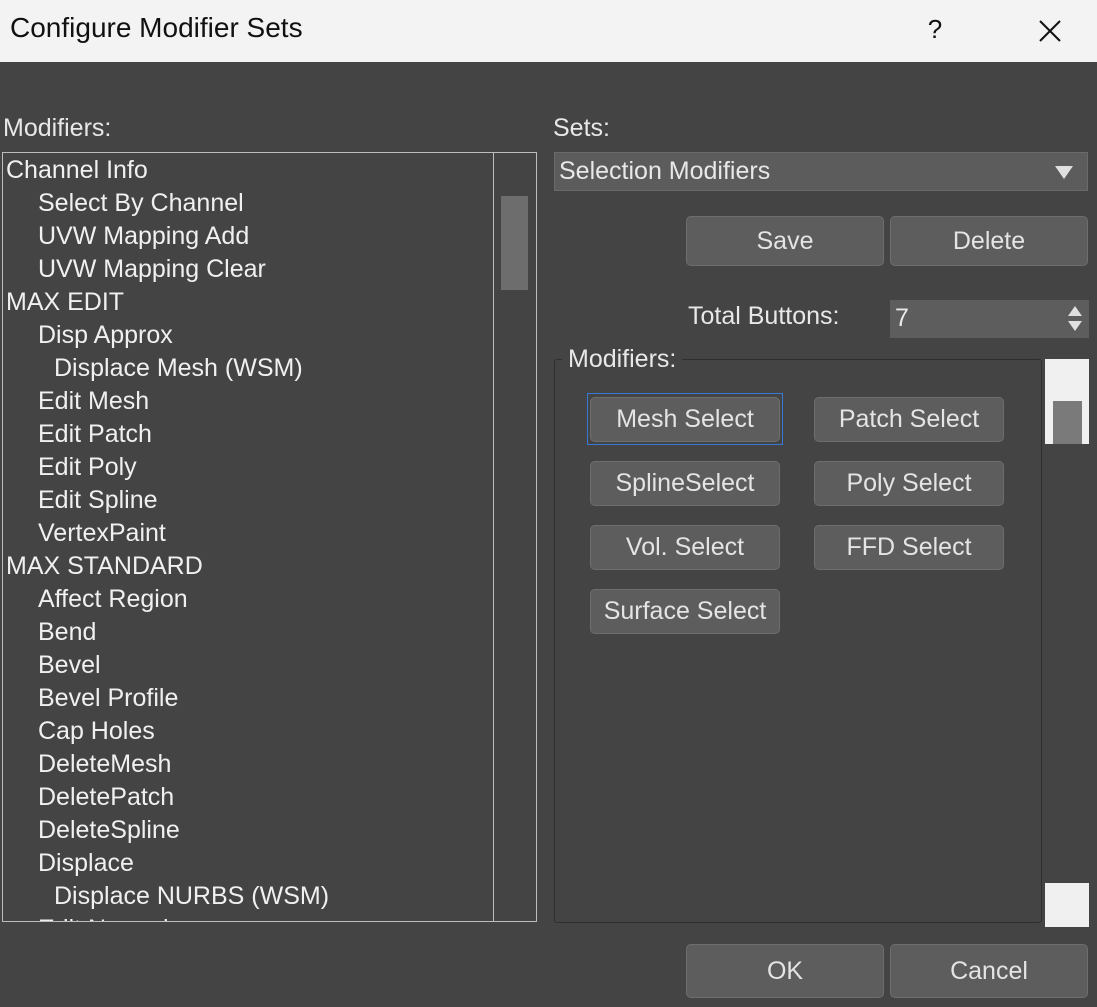 This screenshot has width=1097, height=1007. What do you see at coordinates (93, 401) in the screenshot?
I see `list-item: Edit Mesh` at bounding box center [93, 401].